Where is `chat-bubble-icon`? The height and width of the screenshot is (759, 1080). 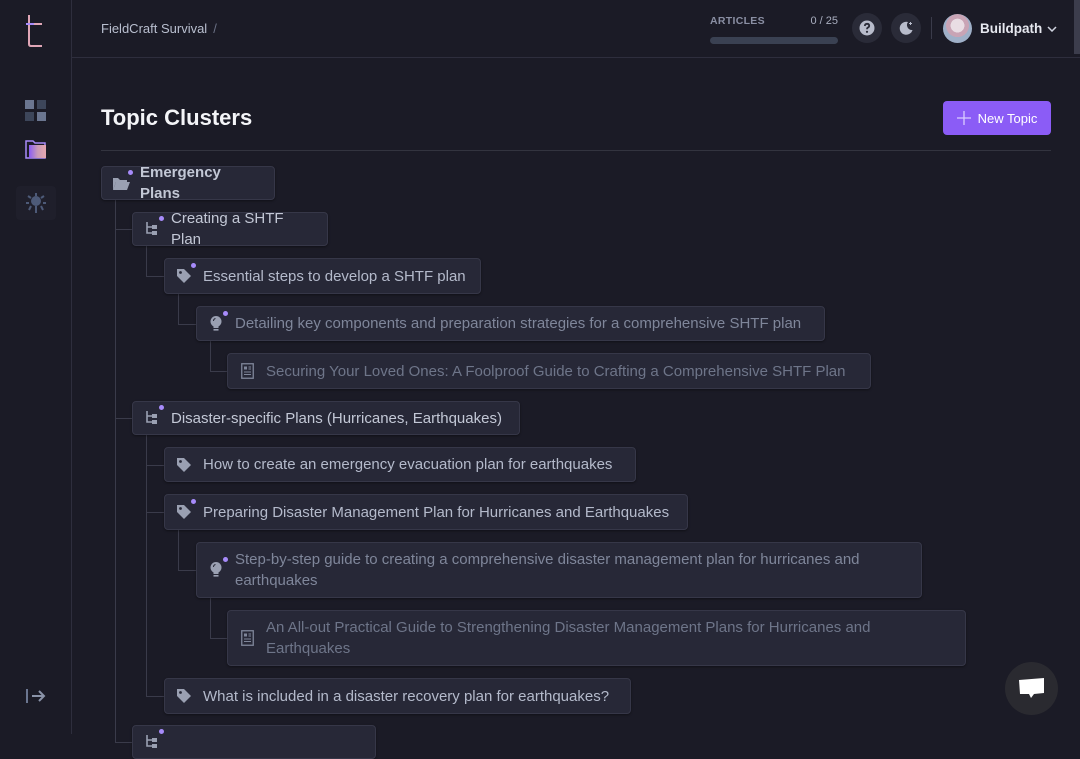 chat-bubble-icon is located at coordinates (1032, 689).